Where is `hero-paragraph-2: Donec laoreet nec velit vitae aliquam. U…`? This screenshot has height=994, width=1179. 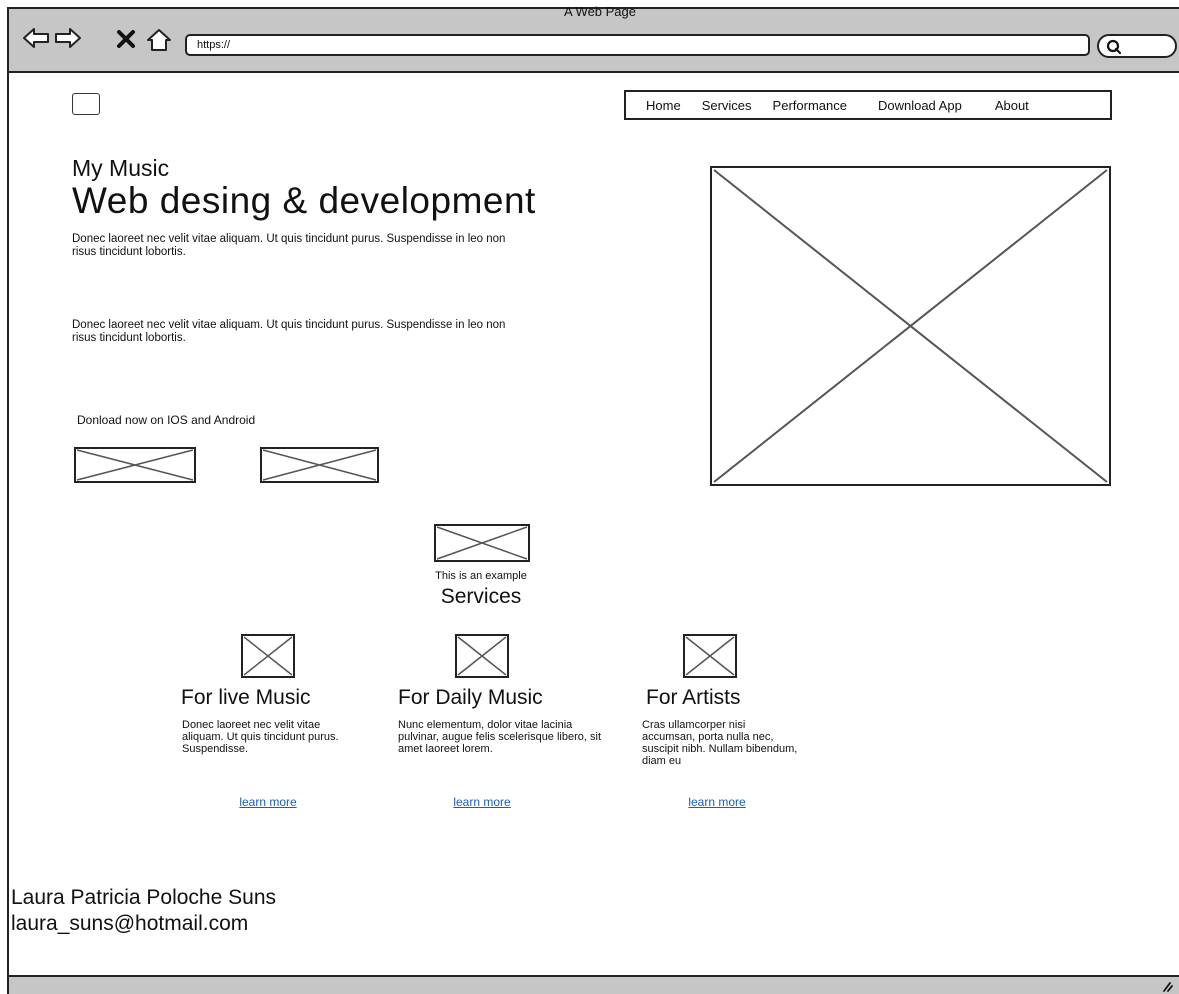 hero-paragraph-2: Donec laoreet nec velit vitae aliquam. U… is located at coordinates (289, 331).